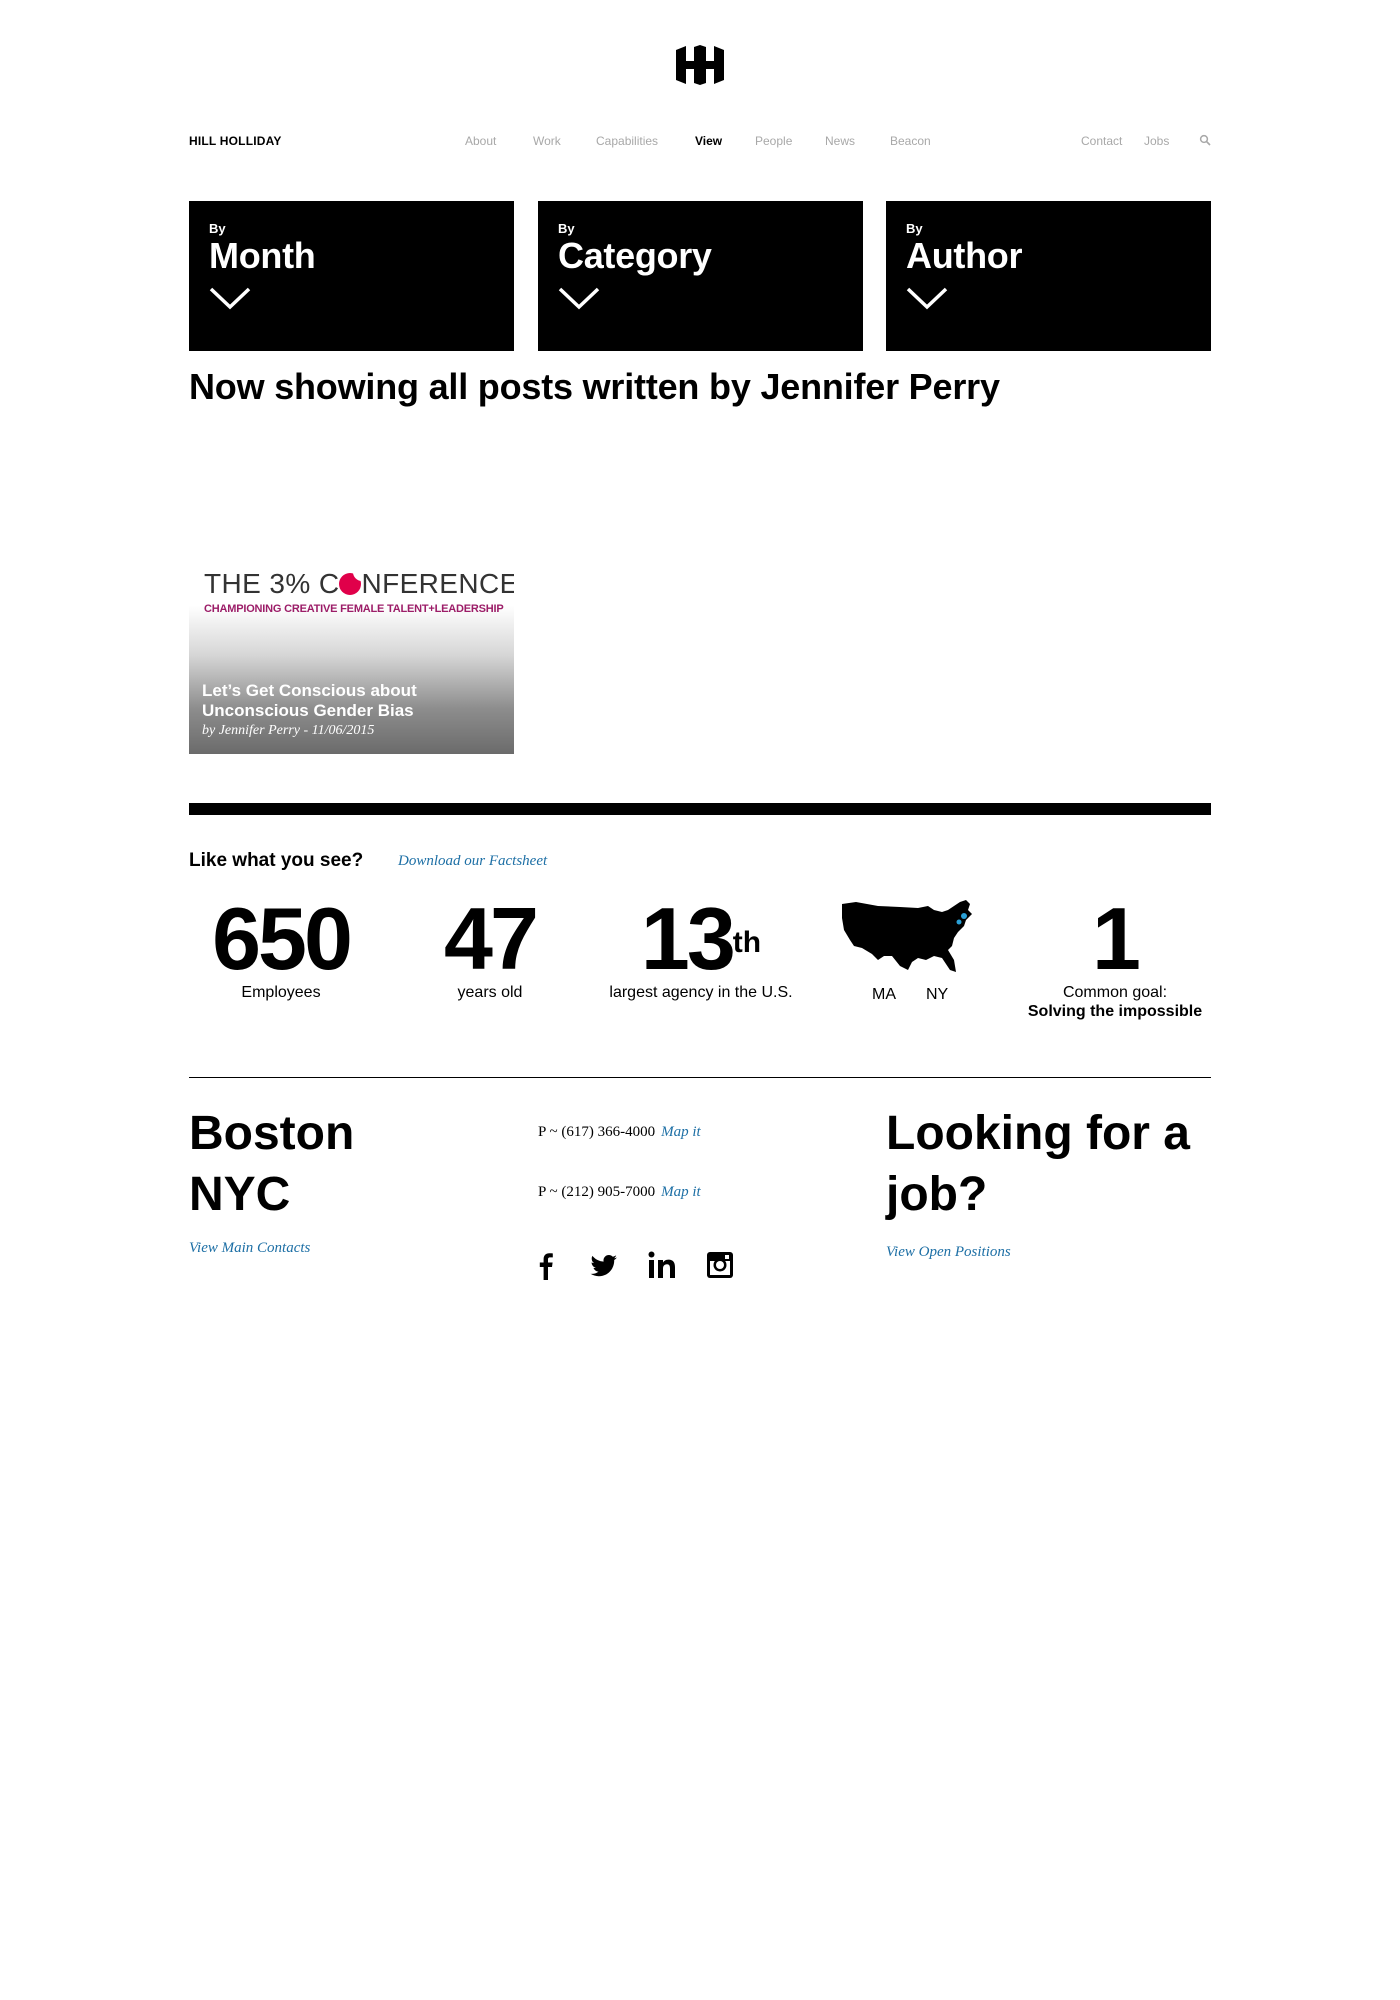  Describe the element at coordinates (271, 1164) in the screenshot. I see `office-cities: Boston NYC` at that location.